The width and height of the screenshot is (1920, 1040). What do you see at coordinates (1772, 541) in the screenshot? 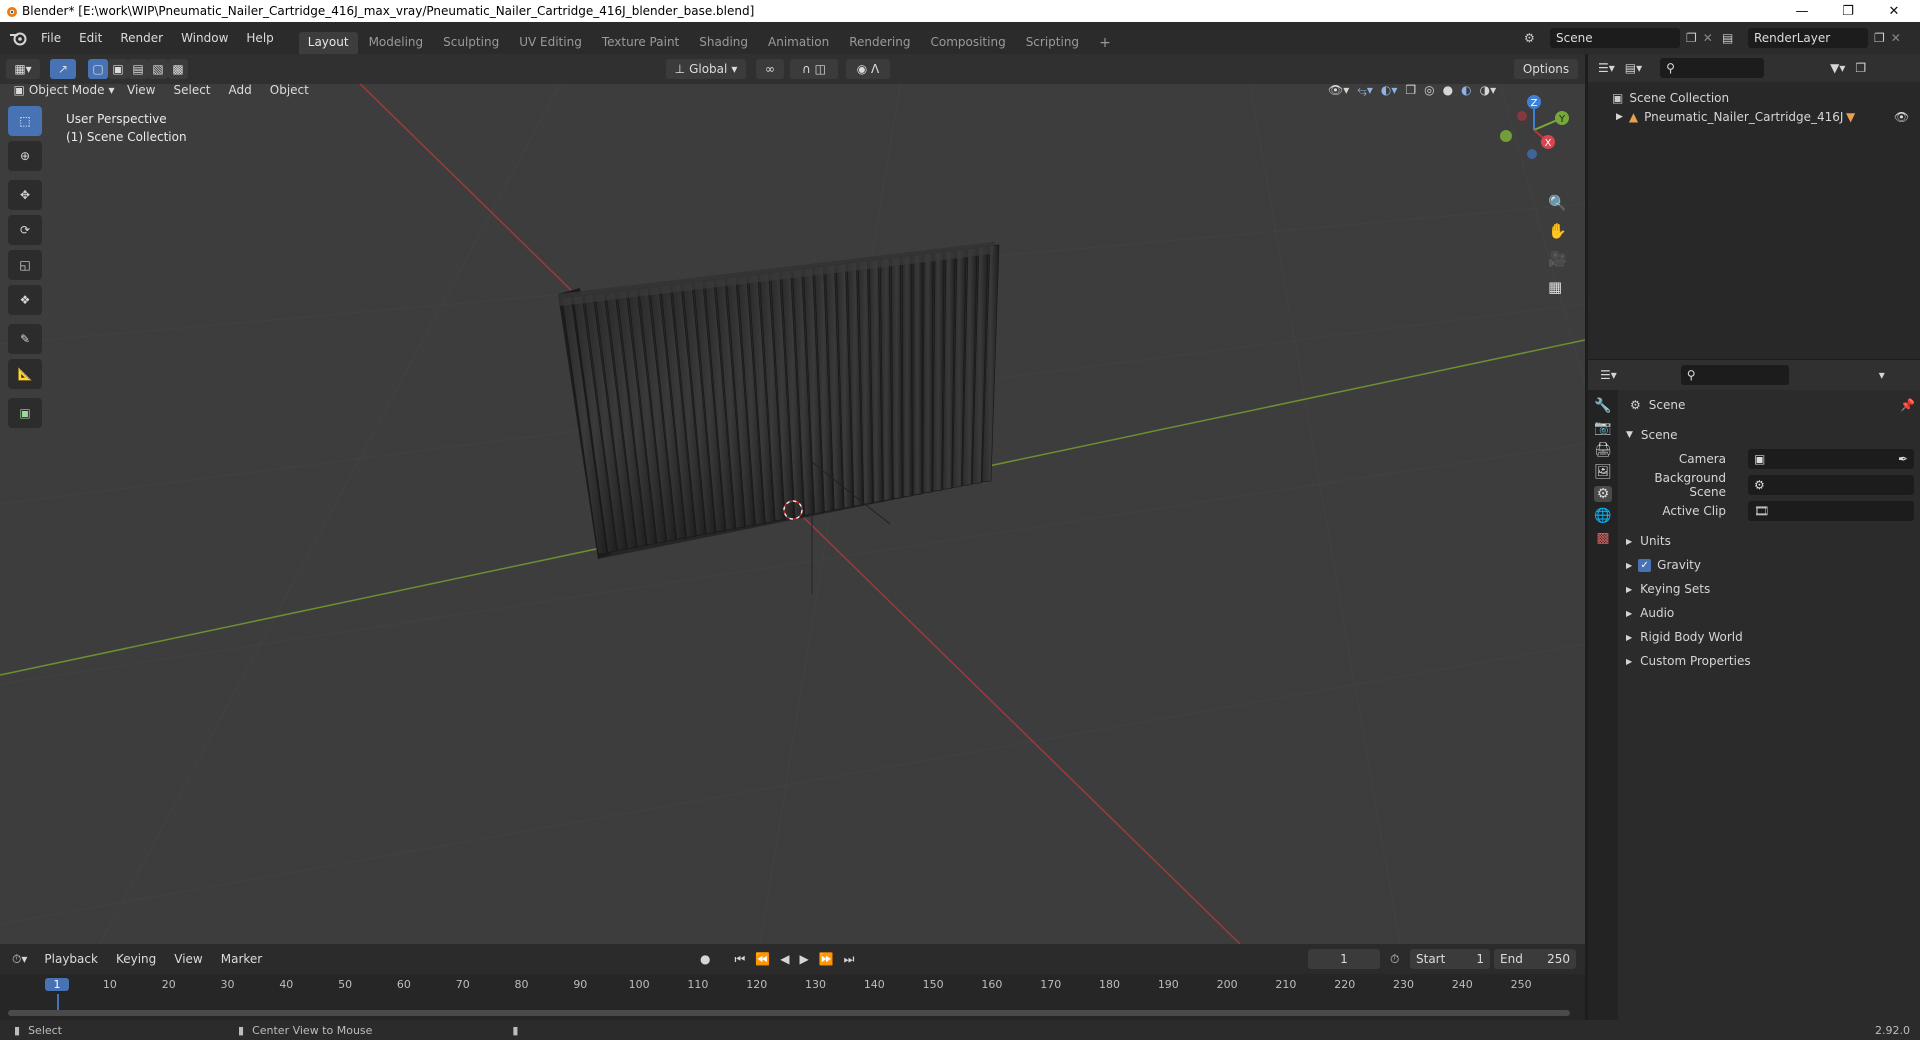
I see `section-units: ▶ Units` at bounding box center [1772, 541].